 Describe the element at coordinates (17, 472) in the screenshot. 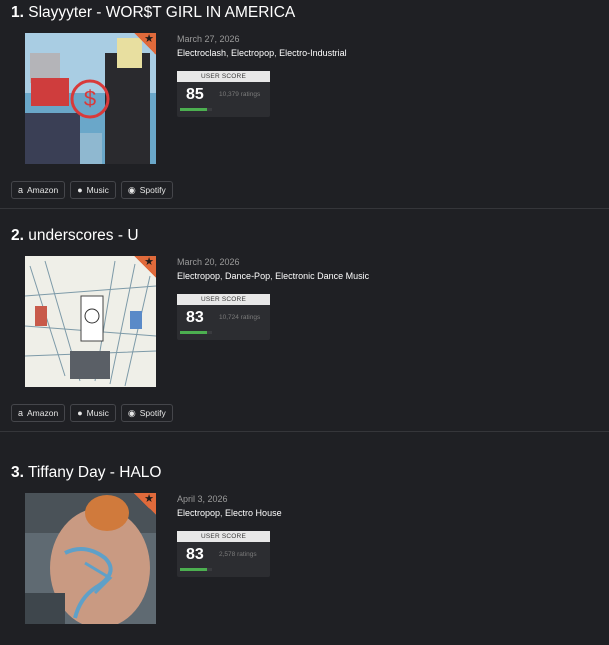

I see `rank: 3.` at that location.